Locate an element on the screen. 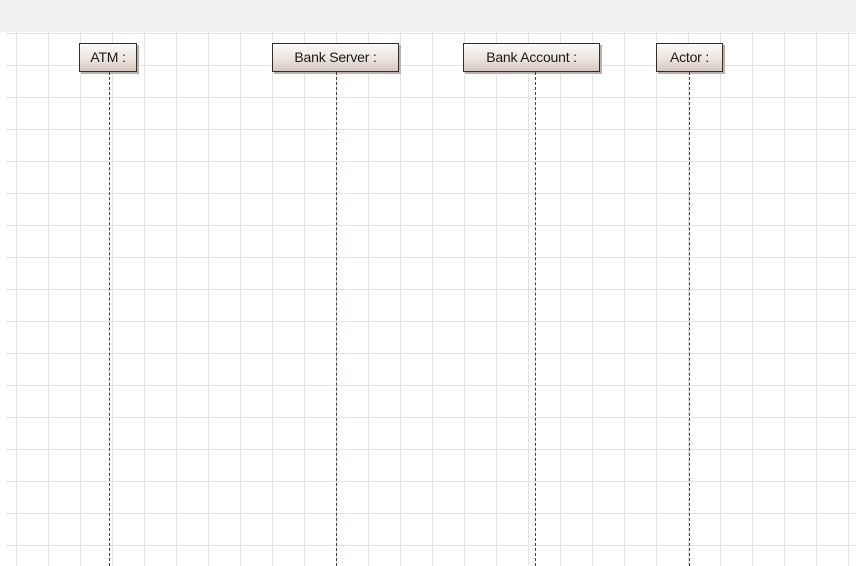 The height and width of the screenshot is (566, 856). lifeline-head-bank-account: Bank Account : is located at coordinates (531, 57).